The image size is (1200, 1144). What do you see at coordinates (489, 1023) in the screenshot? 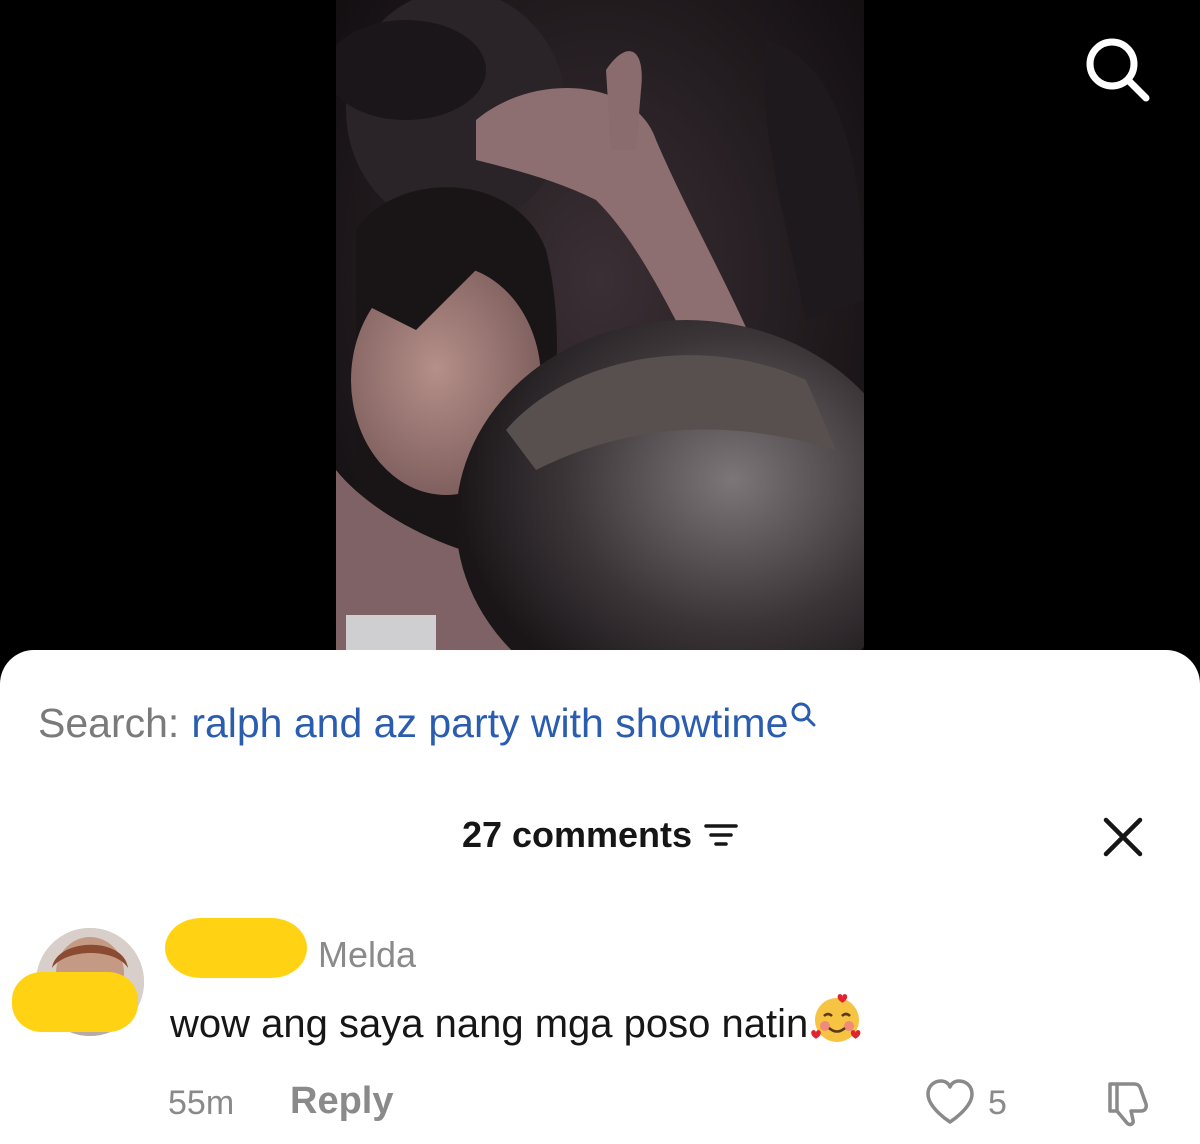
I see `comment-body: wow ang saya nang mga poso natin` at bounding box center [489, 1023].